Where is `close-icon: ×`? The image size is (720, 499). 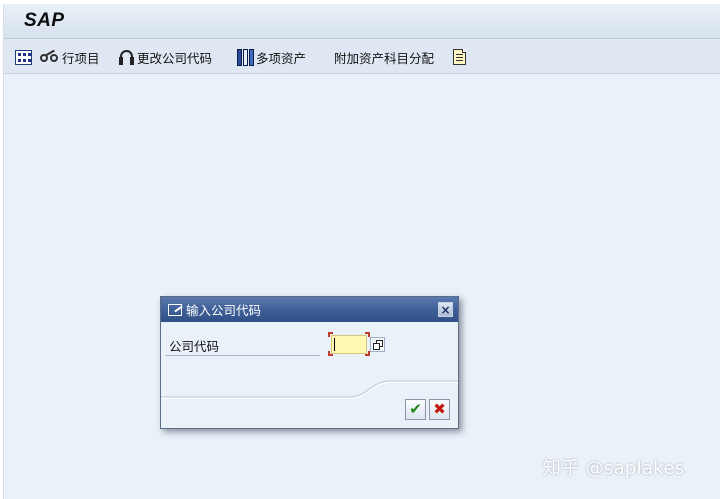 close-icon: × is located at coordinates (445, 309).